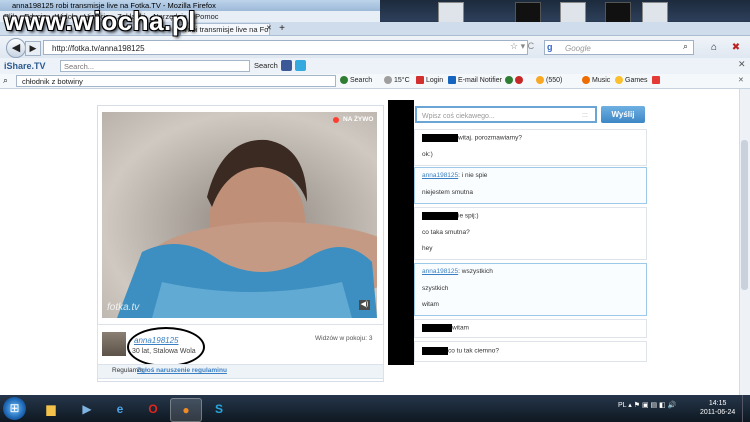 The image size is (750, 422). I want to click on message-text: ok:), so click(427, 154).